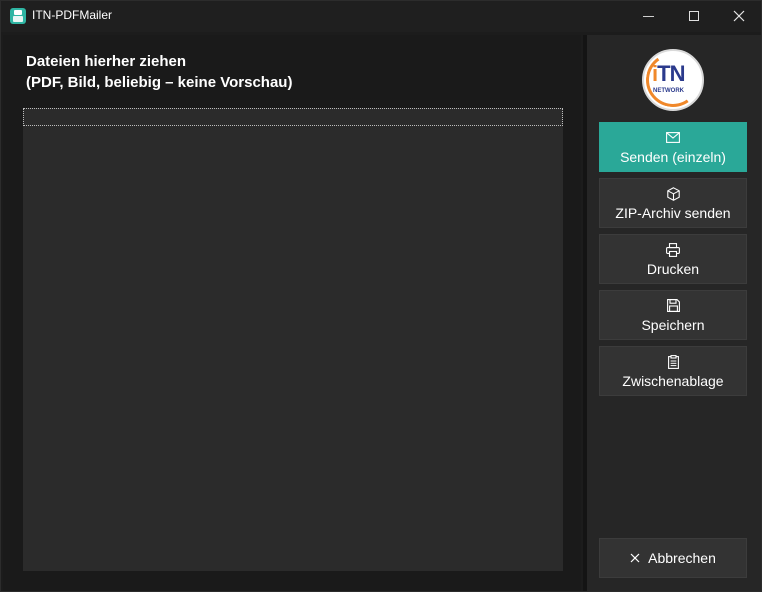 The height and width of the screenshot is (592, 762). What do you see at coordinates (673, 138) in the screenshot?
I see `mail-icon` at bounding box center [673, 138].